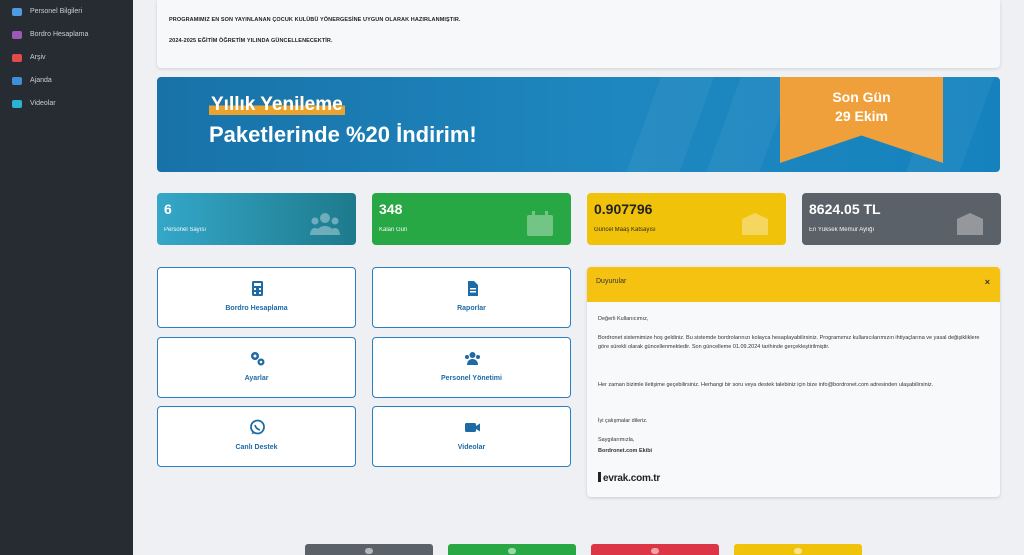 The height and width of the screenshot is (555, 1024). What do you see at coordinates (471, 378) in the screenshot?
I see `button-label: Personel Yönetimi` at bounding box center [471, 378].